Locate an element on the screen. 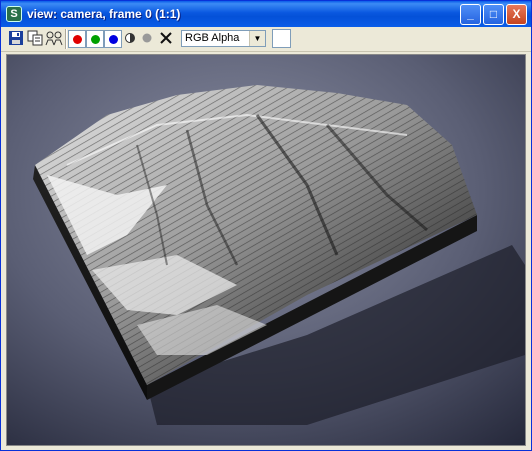 This screenshot has width=532, height=451. window-title: view: camera, frame 0 (1:1) is located at coordinates (104, 14).